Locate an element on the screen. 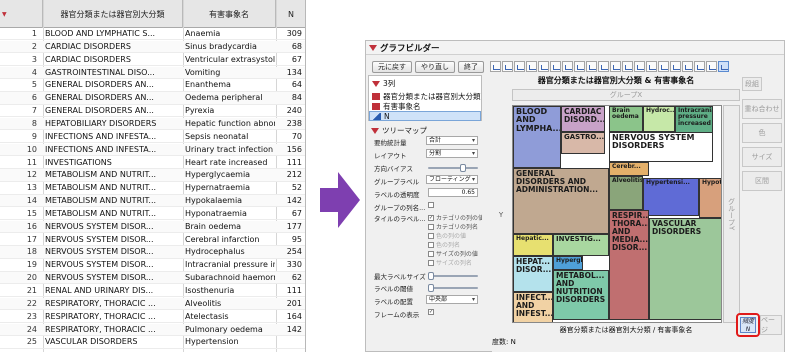  label-opacity-input: 0.65 is located at coordinates (453, 192).